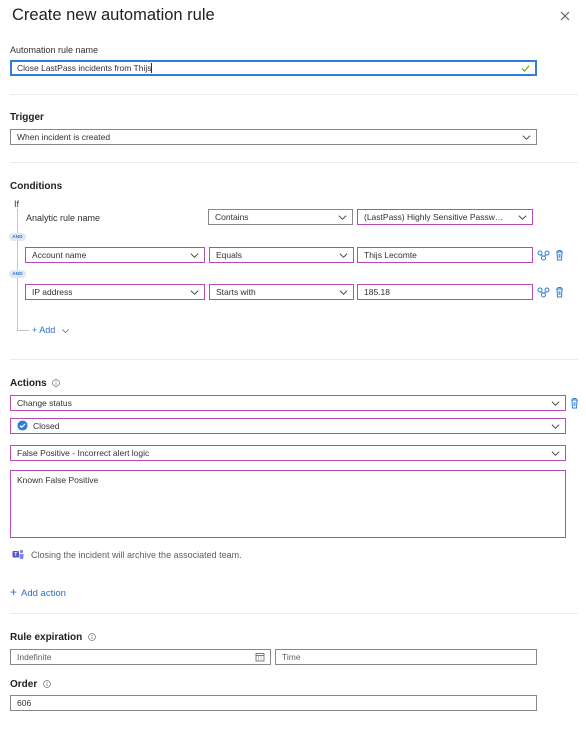 This screenshot has width=586, height=730. I want to click on trigger-value: When incident is created, so click(64, 137).